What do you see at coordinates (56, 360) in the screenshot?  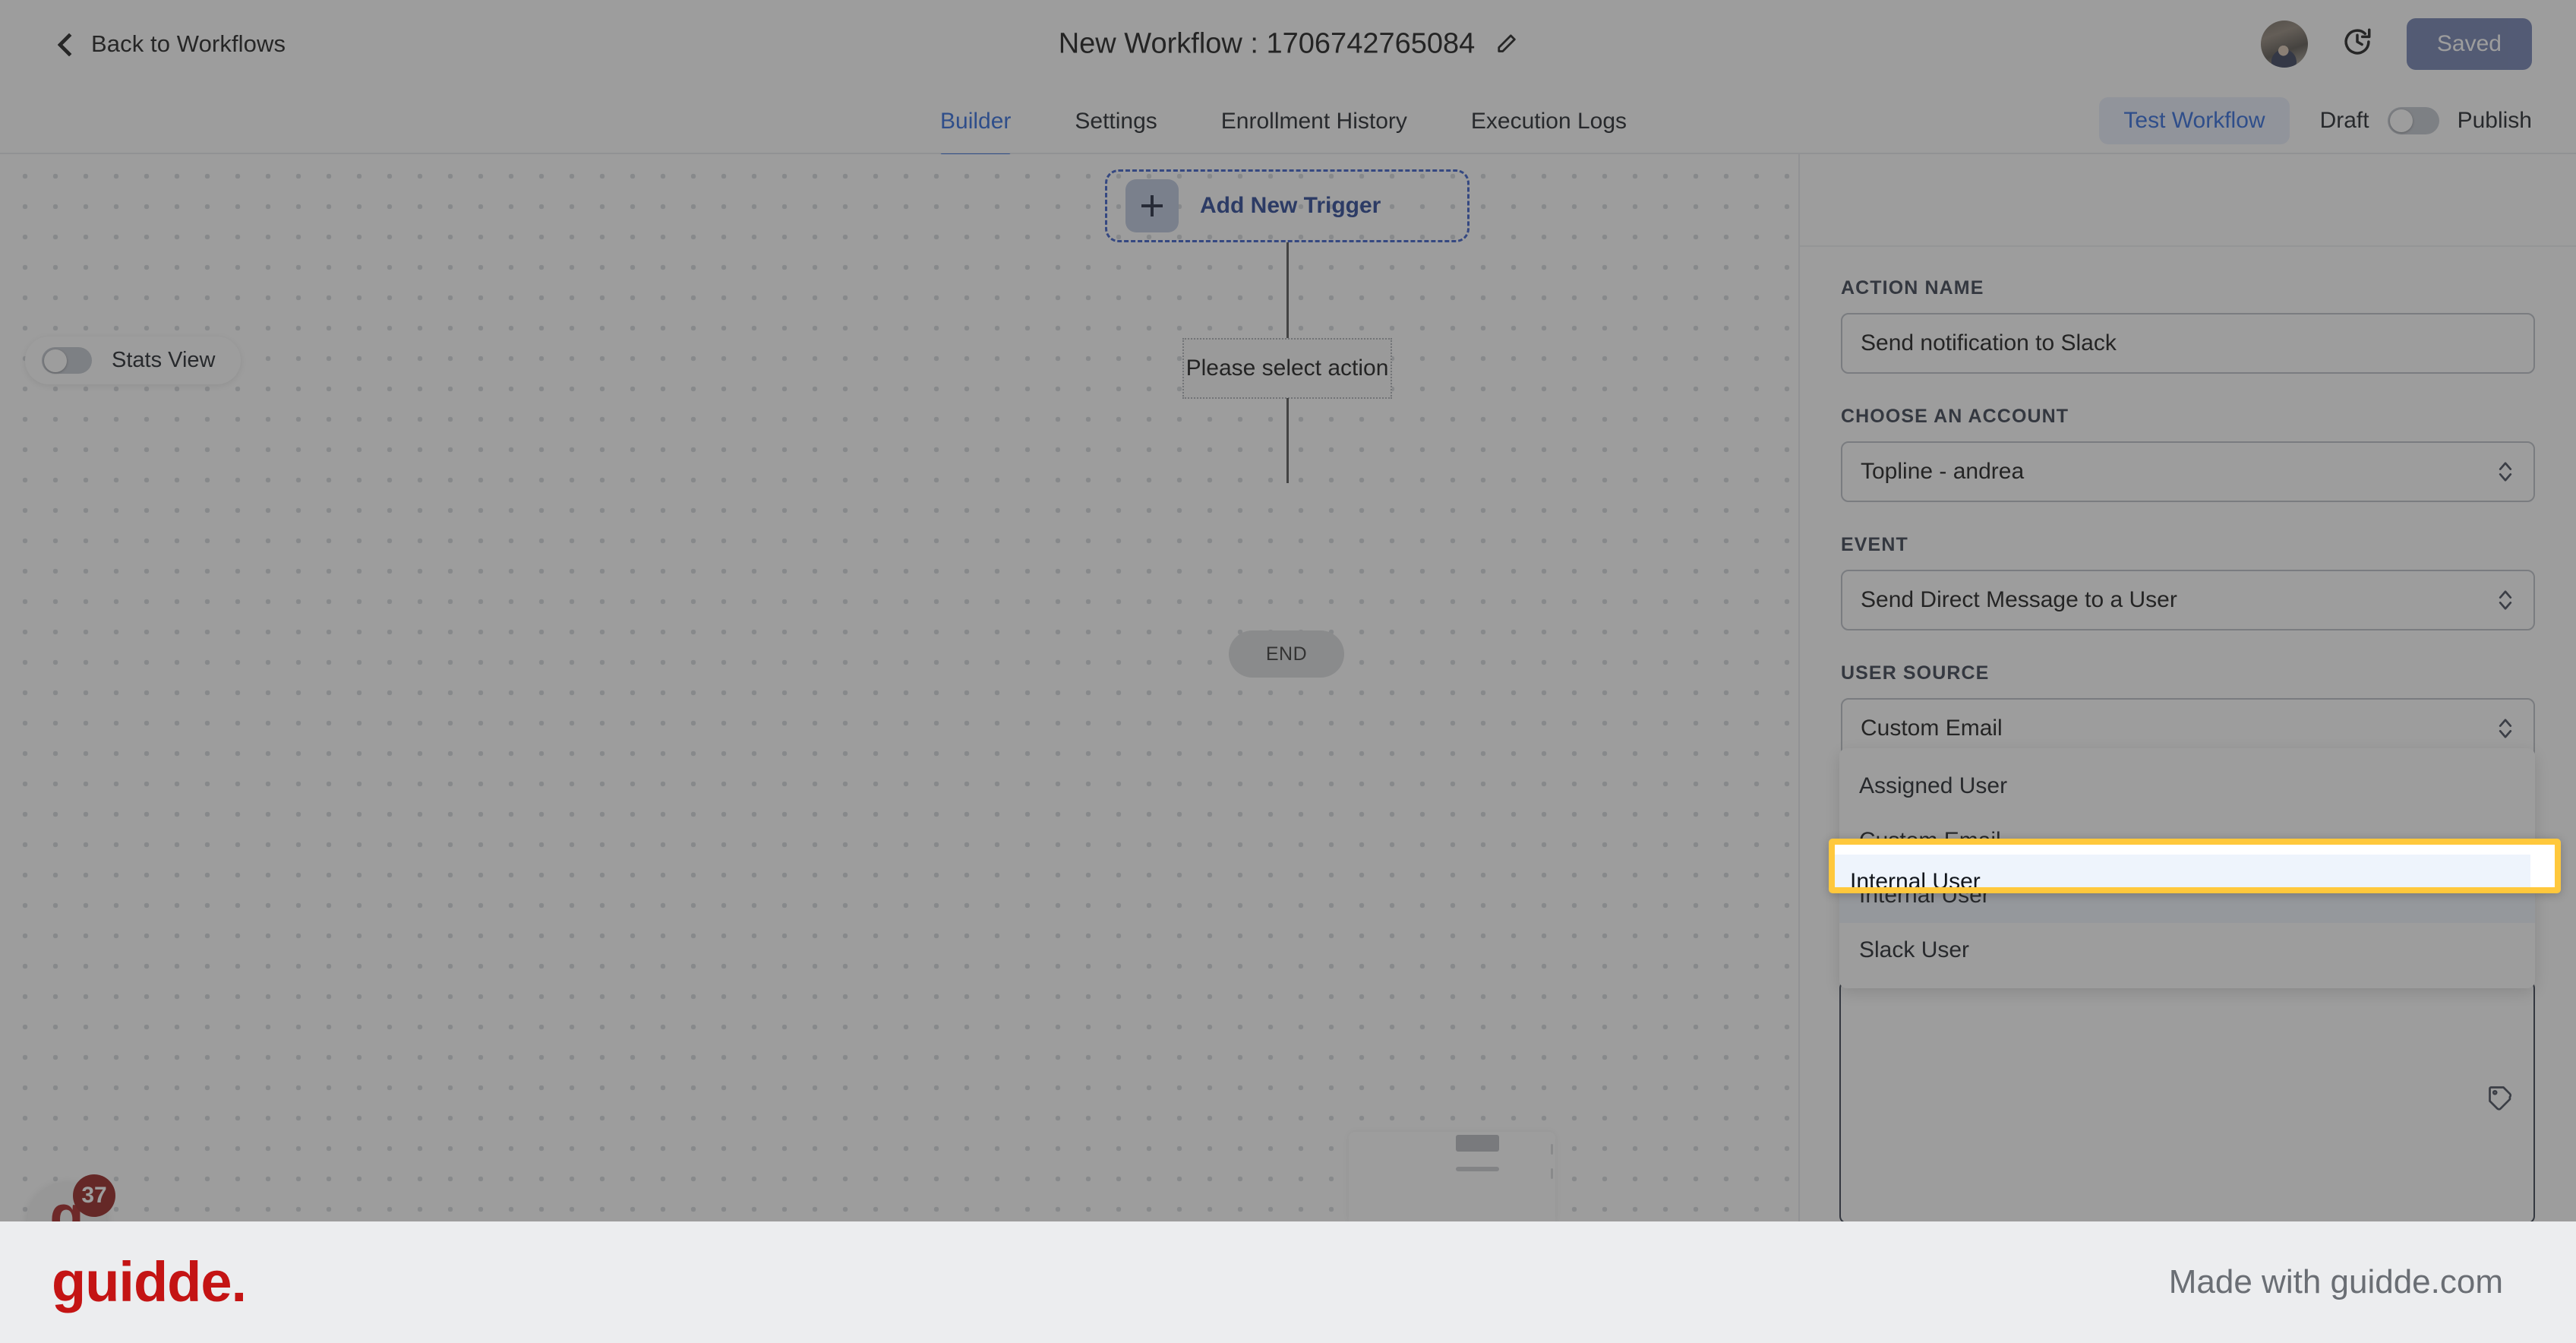 I see `stats-view-toggle-knob` at bounding box center [56, 360].